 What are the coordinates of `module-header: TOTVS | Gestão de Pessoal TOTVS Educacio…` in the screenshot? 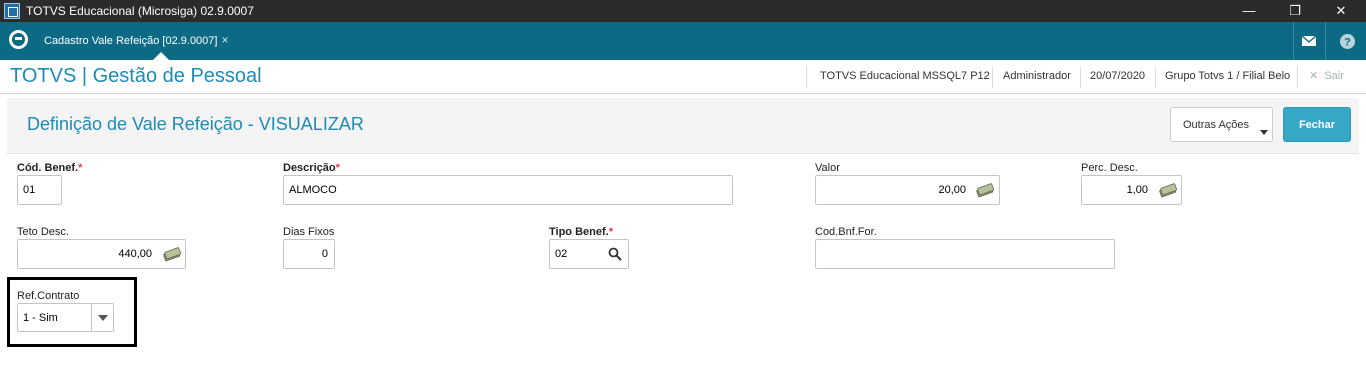 It's located at (683, 77).